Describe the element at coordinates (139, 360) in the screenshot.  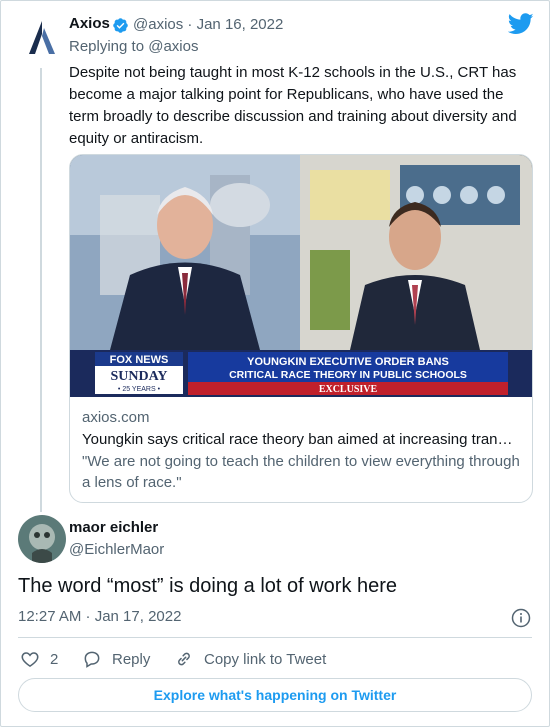
I see `banner-network: FOX NEWS` at that location.